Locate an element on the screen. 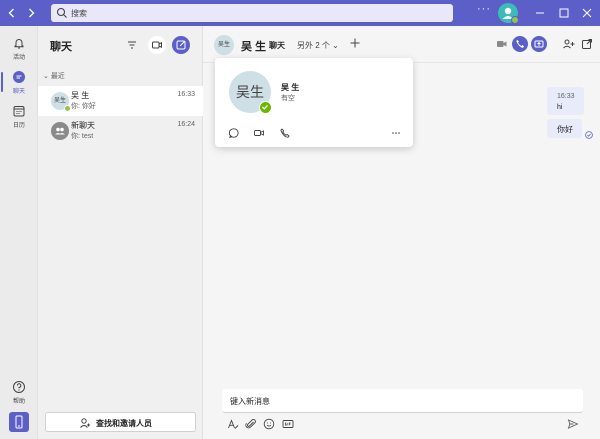 The image size is (600, 439). minimize-icon is located at coordinates (540, 13).